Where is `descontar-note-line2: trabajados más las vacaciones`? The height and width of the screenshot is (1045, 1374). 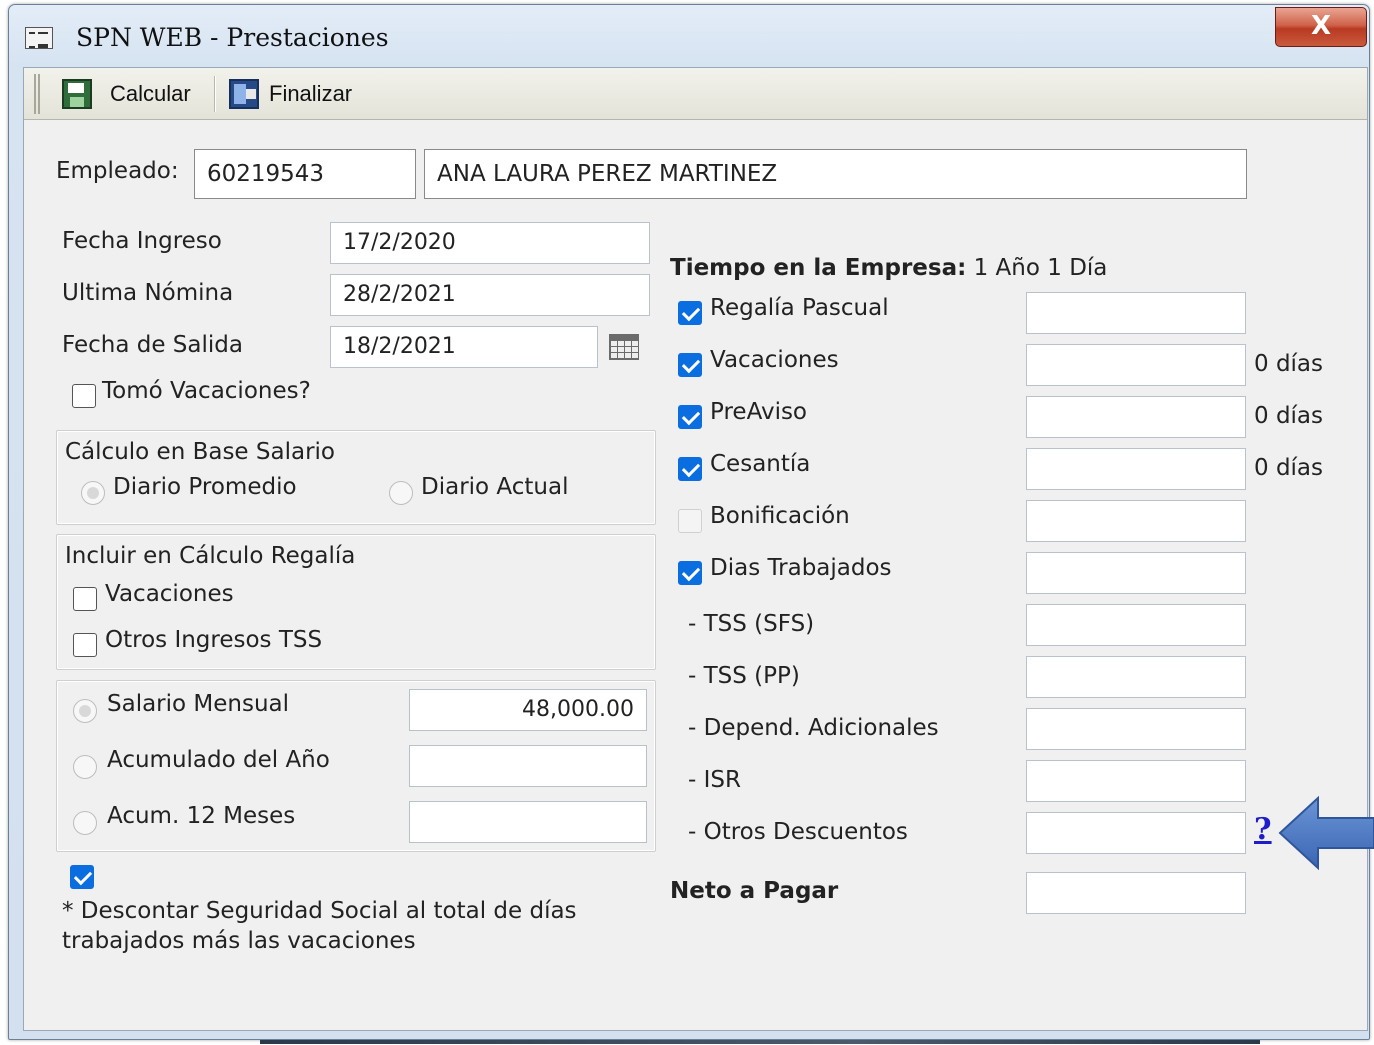
descontar-note-line2: trabajados más las vacaciones is located at coordinates (239, 941).